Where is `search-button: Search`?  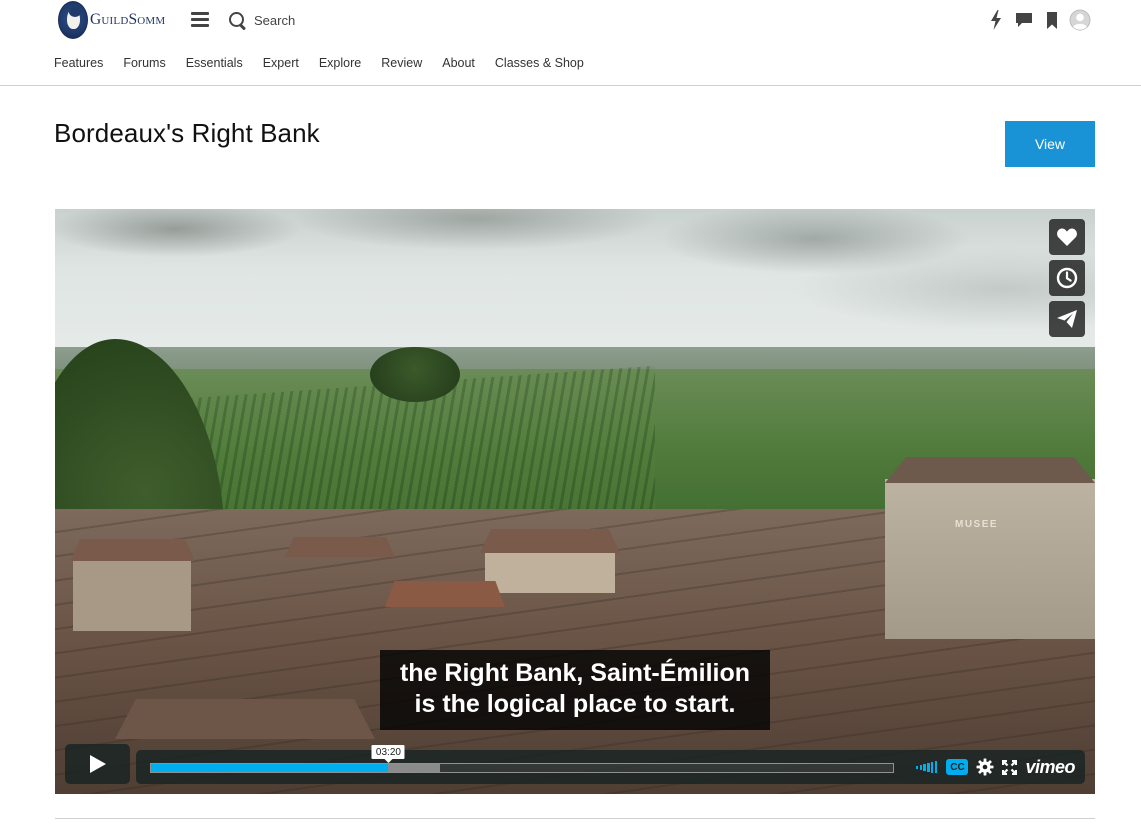 search-button: Search is located at coordinates (261, 20).